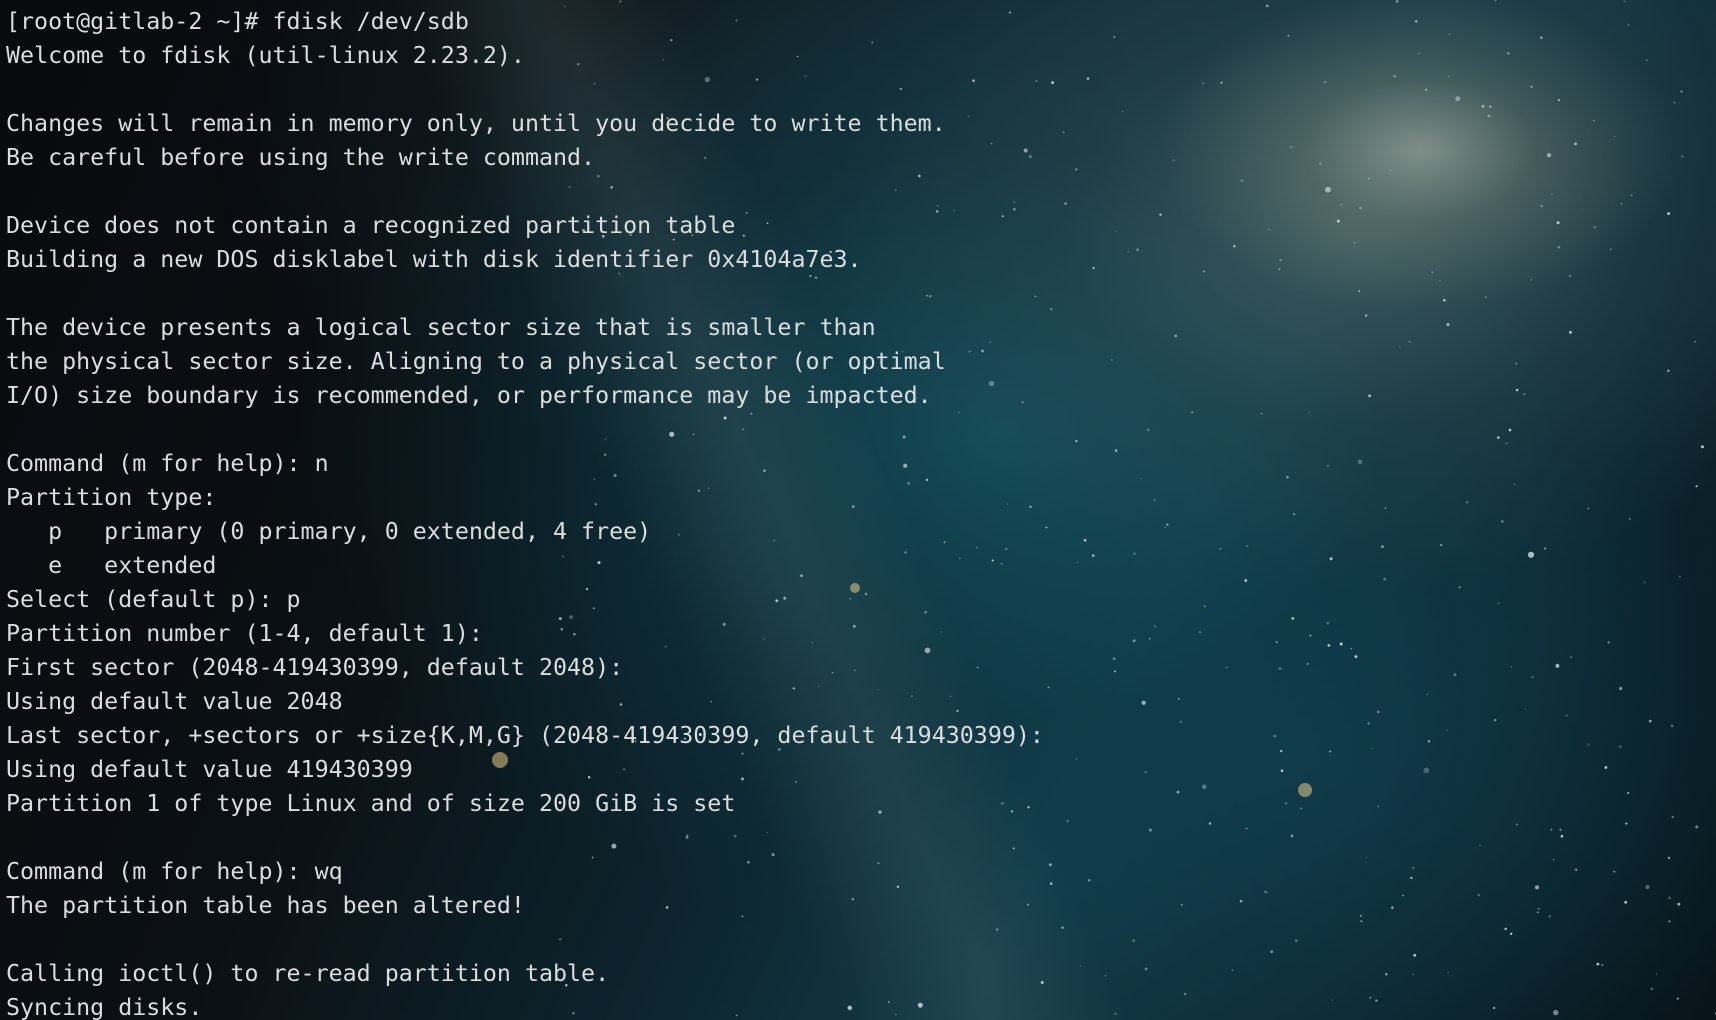 The image size is (1716, 1020). What do you see at coordinates (265, 905) in the screenshot?
I see `terminal-line: The partition table has been altered!` at bounding box center [265, 905].